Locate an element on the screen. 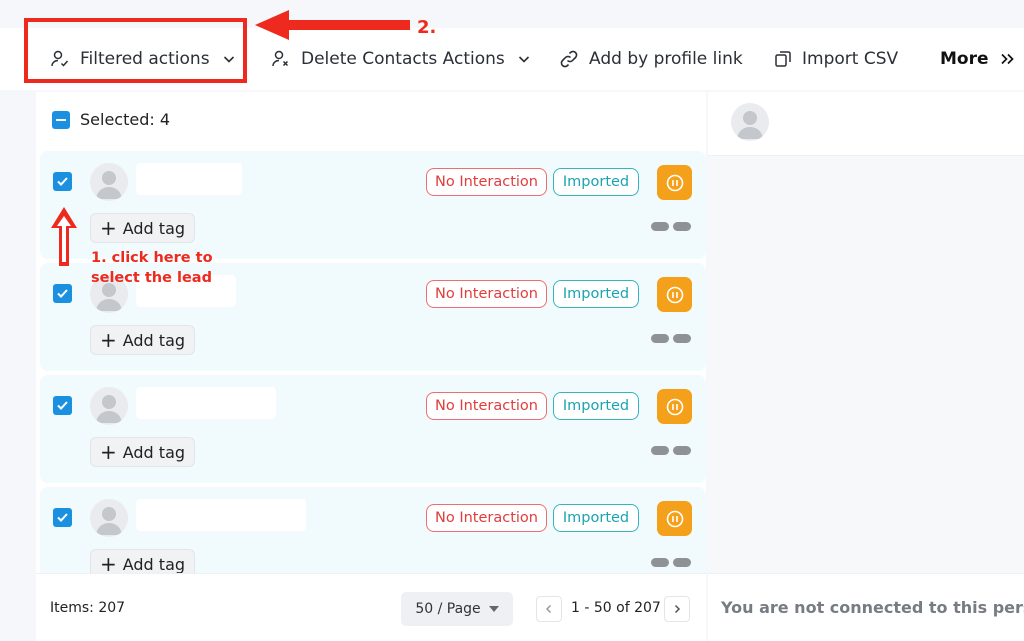  more-button: More is located at coordinates (977, 59).